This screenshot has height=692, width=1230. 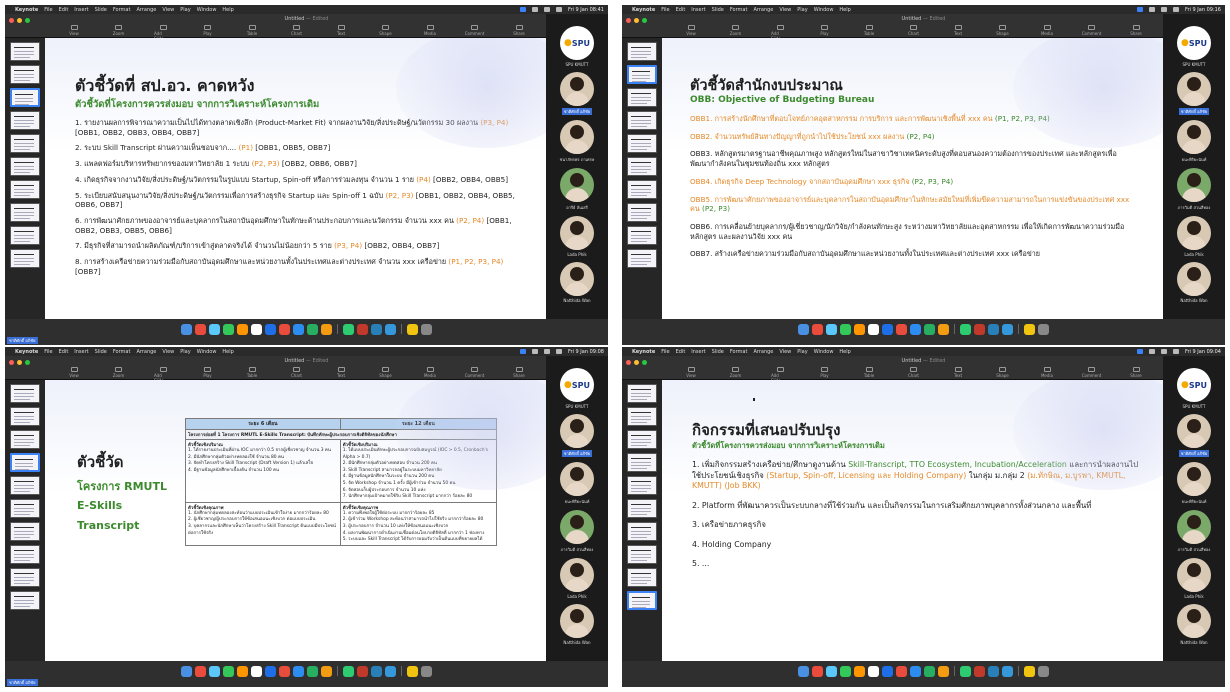 I want to click on status-icon, so click(x=534, y=9).